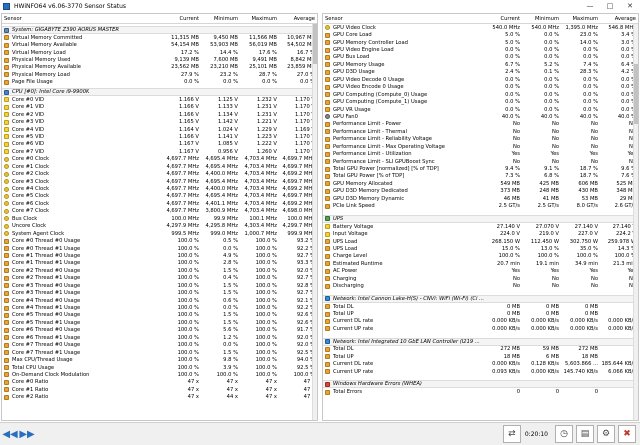 This screenshot has width=640, height=445. Describe the element at coordinates (480, 109) in the screenshot. I see `sensor-row: GPU VR Usage 0.0 % 0.0 % 0.0 % 0.0 %` at that location.